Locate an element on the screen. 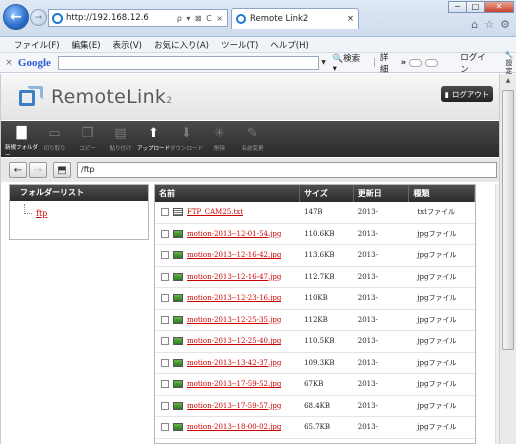 The image size is (516, 444). file-row: FTP_CAM25.txt 147B 2013- txtファイル is located at coordinates (315, 213).